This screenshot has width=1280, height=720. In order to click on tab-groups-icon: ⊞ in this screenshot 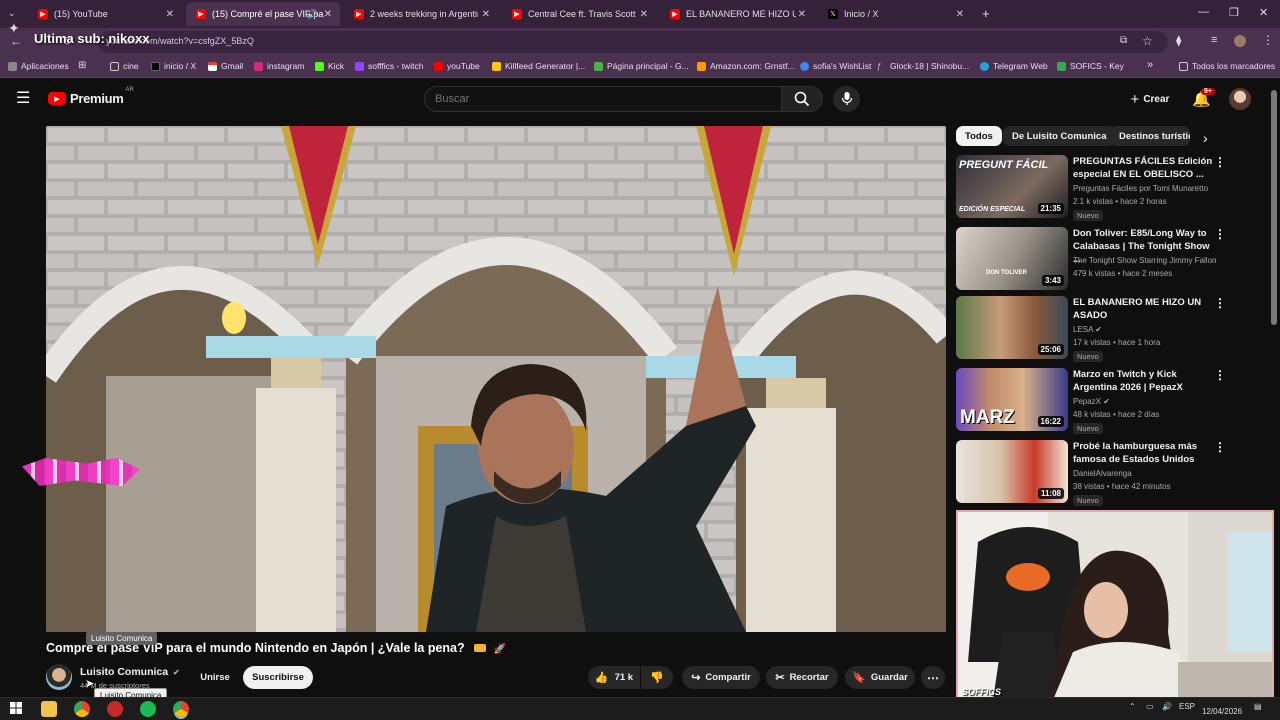, I will do `click(82, 65)`.